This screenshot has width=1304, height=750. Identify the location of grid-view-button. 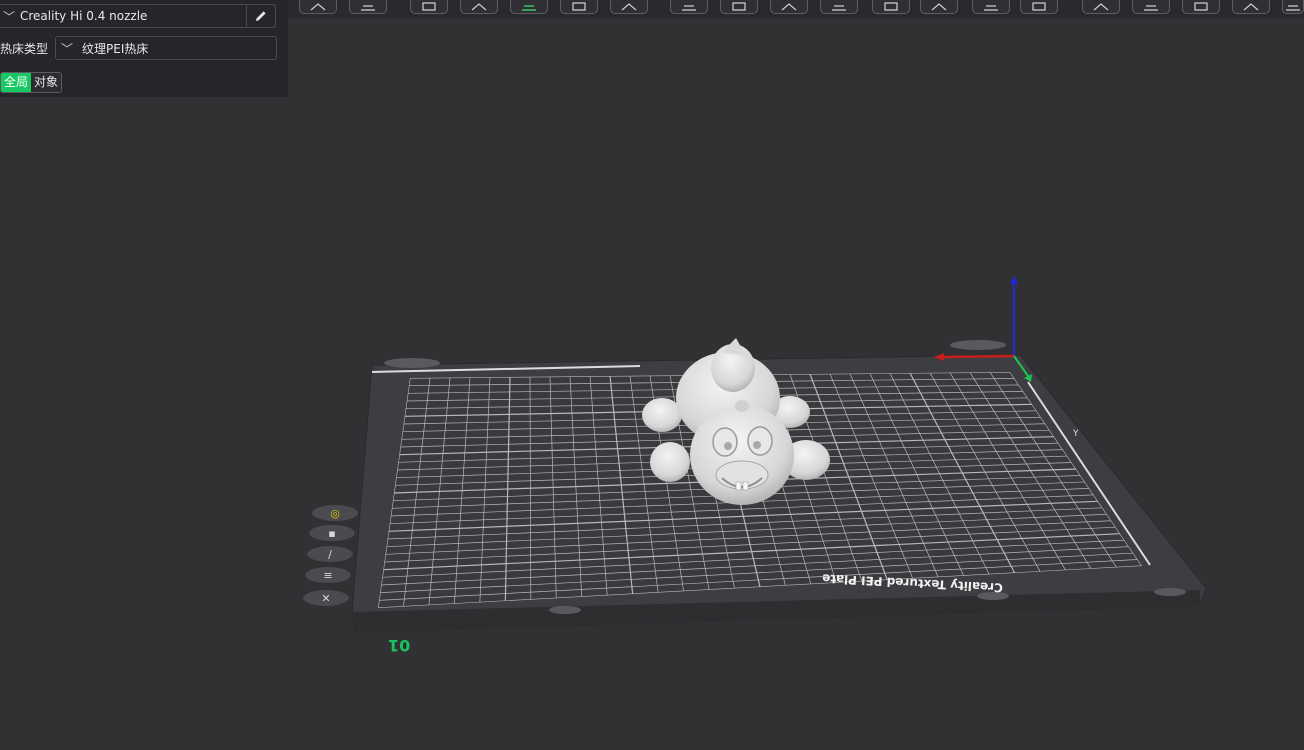
(368, 7).